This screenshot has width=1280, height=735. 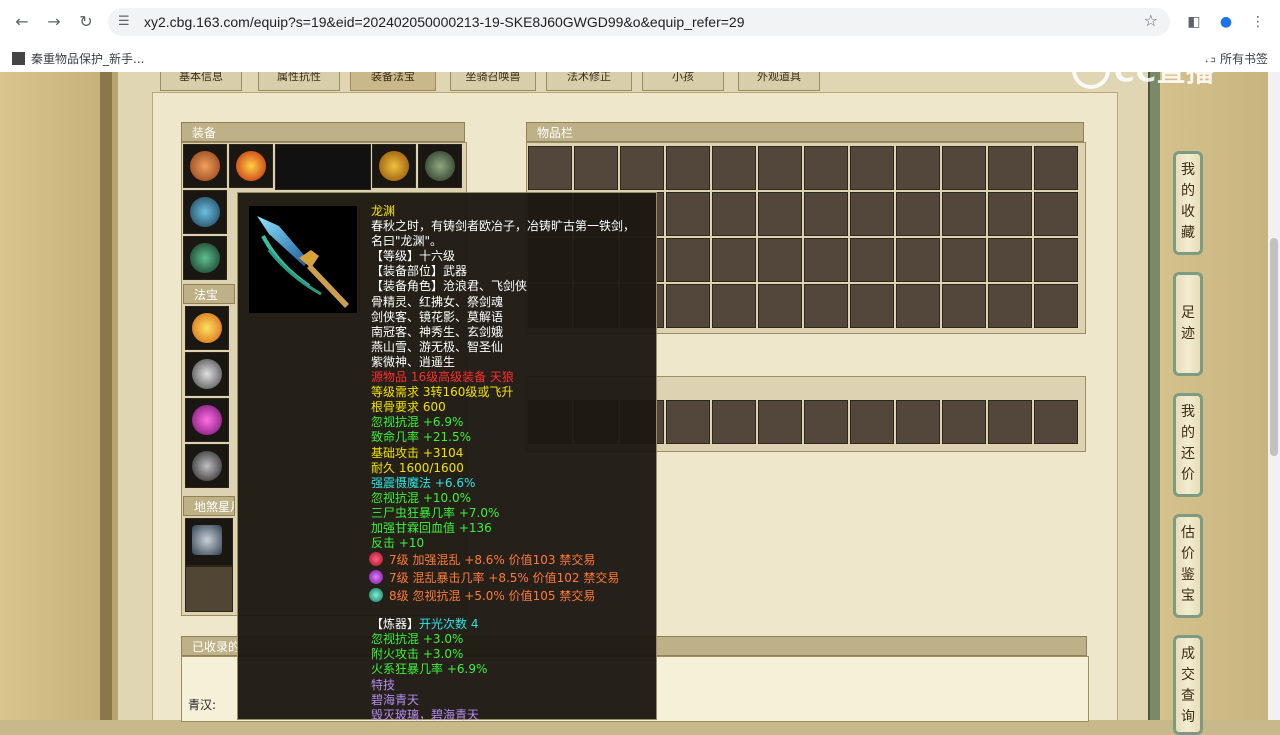 I want to click on refine-label: 【炼器】, so click(x=395, y=624).